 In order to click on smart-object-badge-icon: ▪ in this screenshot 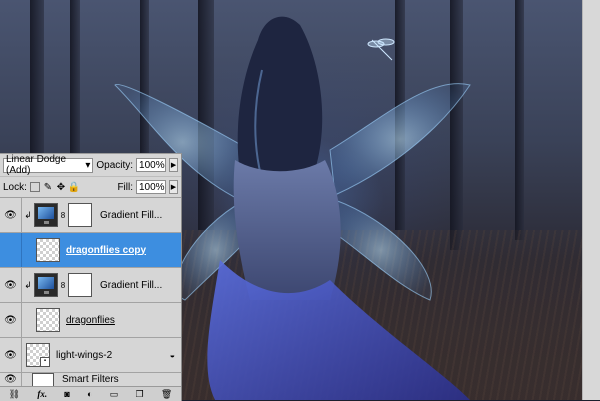, I will do `click(45, 362)`.